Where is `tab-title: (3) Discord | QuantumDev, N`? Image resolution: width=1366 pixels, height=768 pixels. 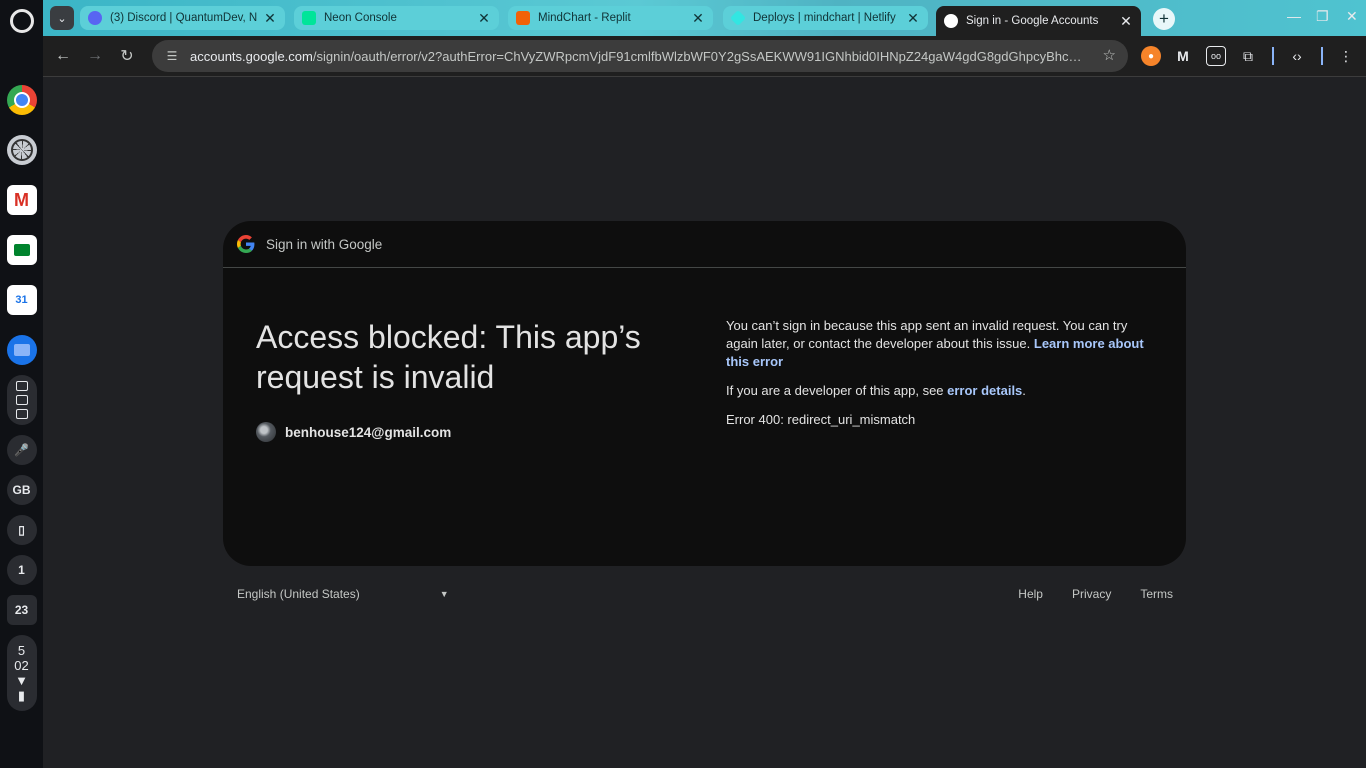
tab-title: (3) Discord | QuantumDev, N is located at coordinates (183, 18).